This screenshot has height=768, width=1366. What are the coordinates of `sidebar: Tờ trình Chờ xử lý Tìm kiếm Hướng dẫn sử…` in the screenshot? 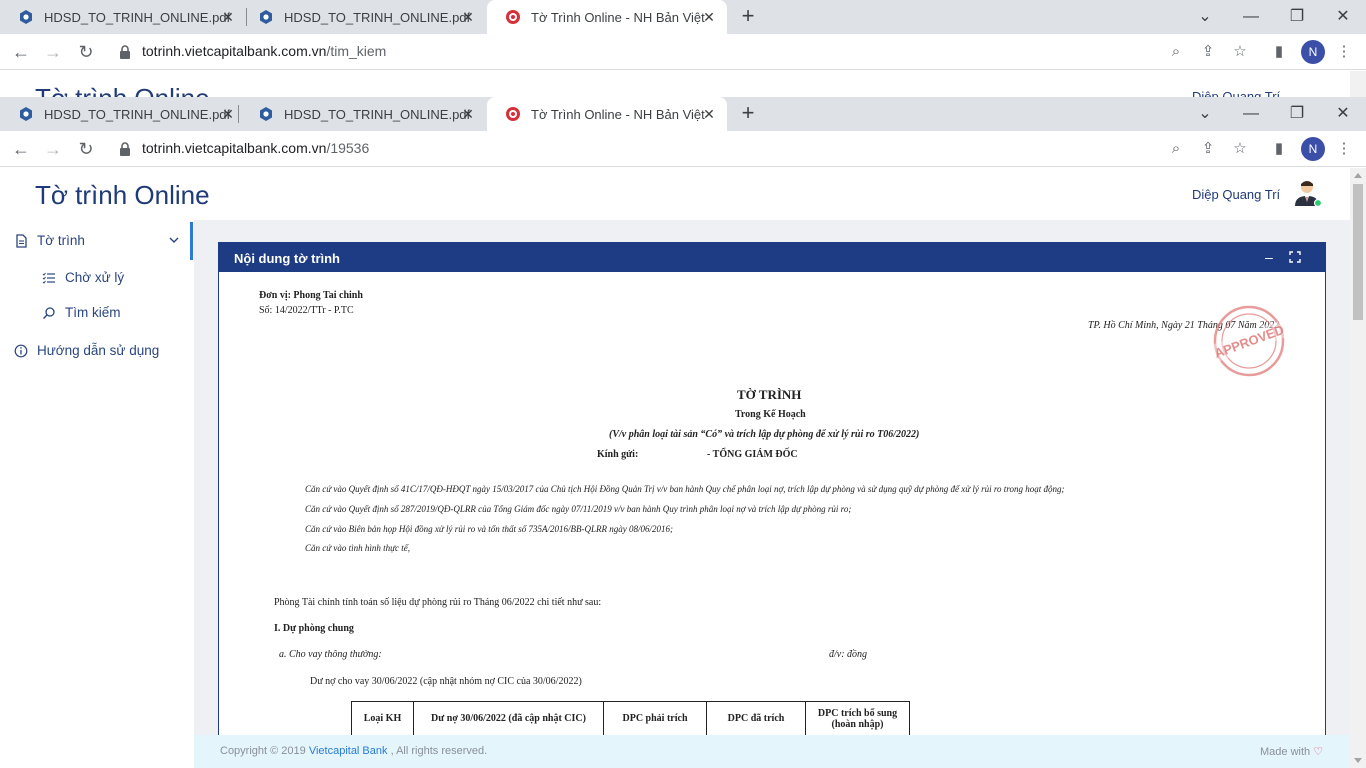 It's located at (97, 494).